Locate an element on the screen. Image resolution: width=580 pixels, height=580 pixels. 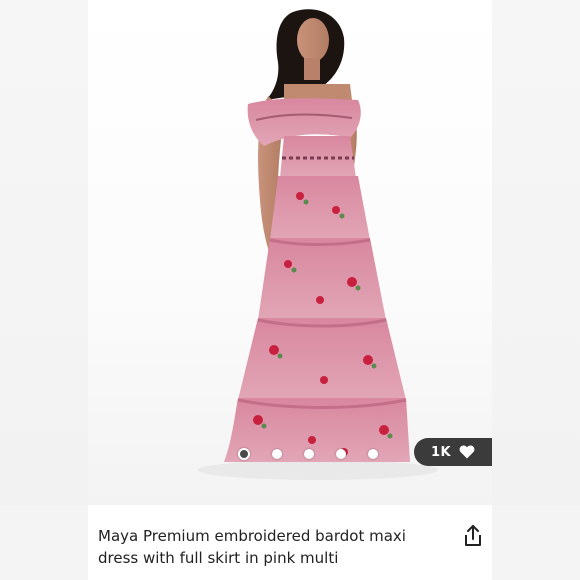
right-margin is located at coordinates (536, 252).